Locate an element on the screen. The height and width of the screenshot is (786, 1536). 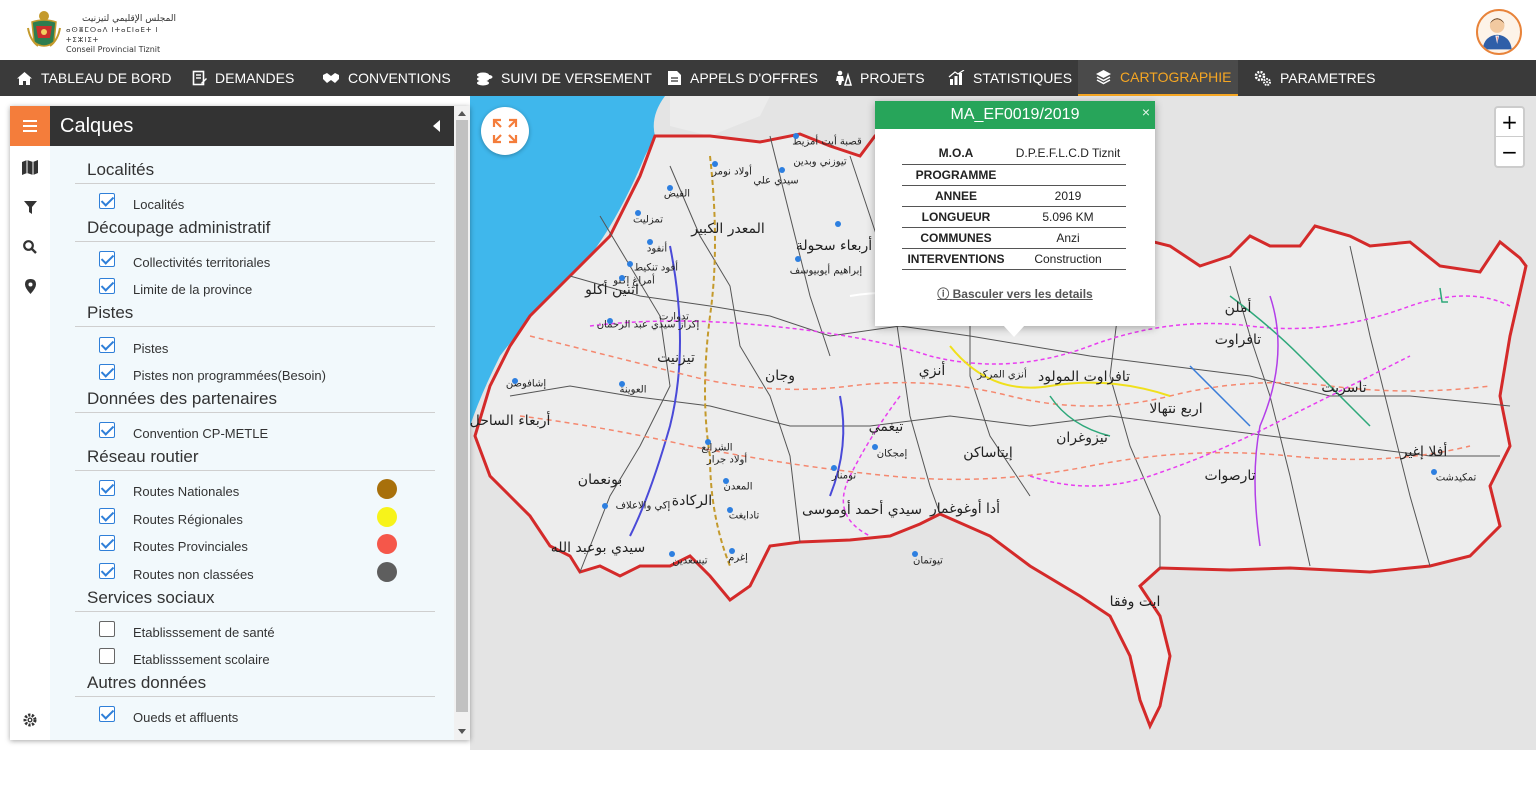
search-tab-button is located at coordinates (30, 247).